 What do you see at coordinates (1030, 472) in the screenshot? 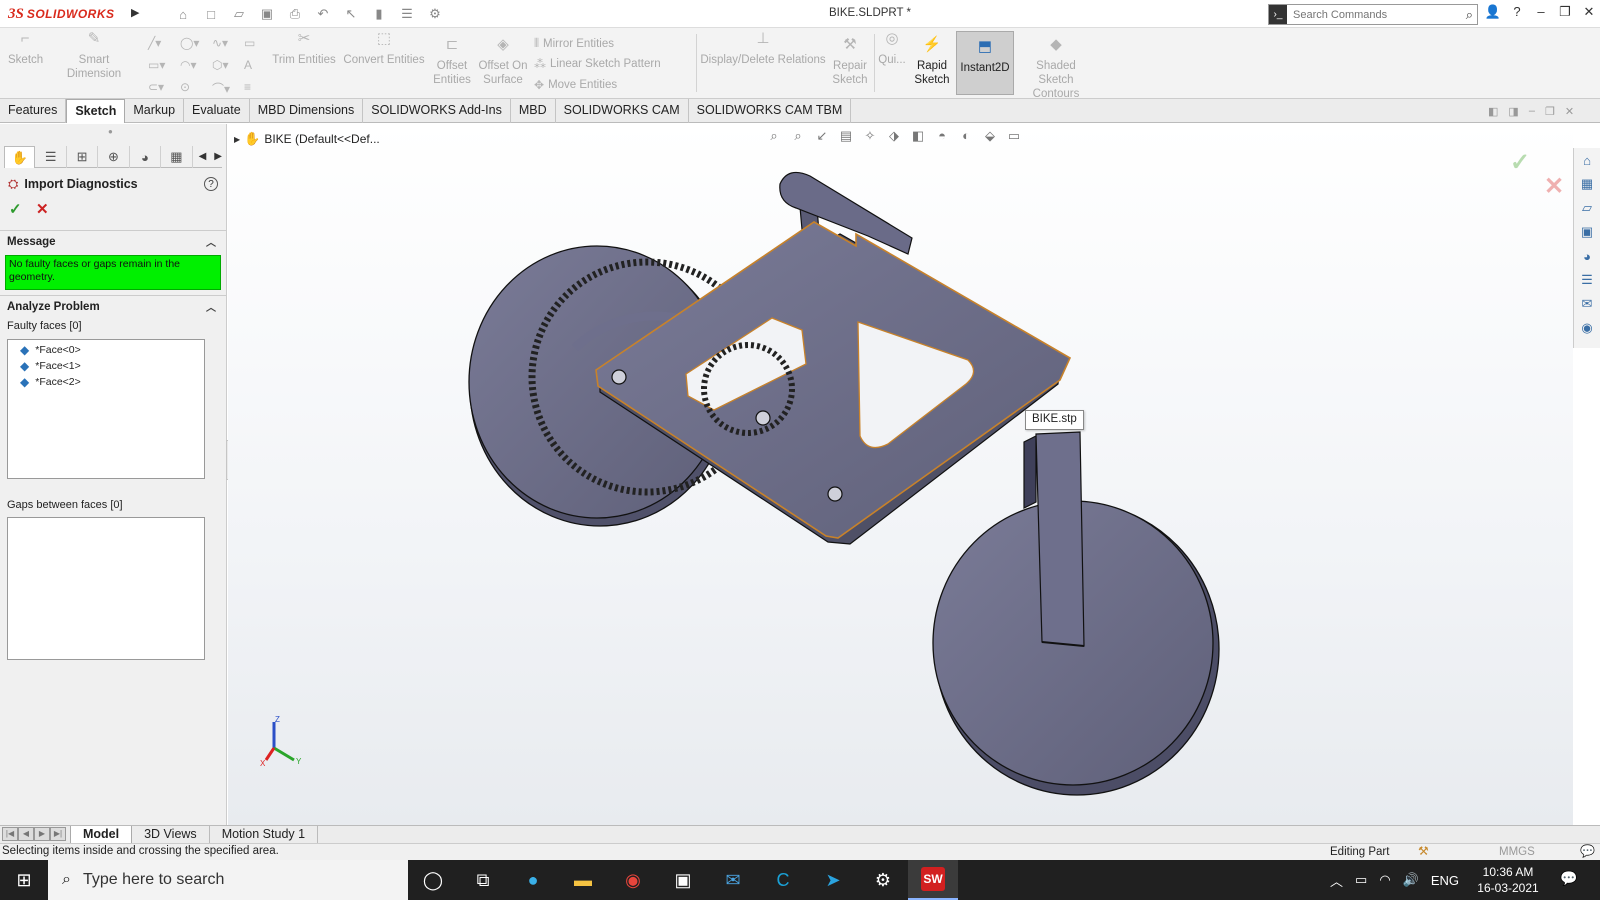
I see `front-fork` at bounding box center [1030, 472].